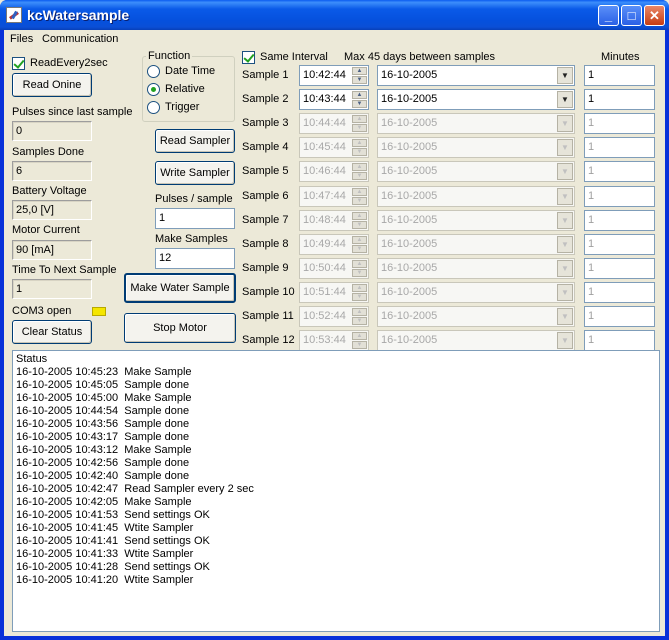 The width and height of the screenshot is (669, 640). Describe the element at coordinates (182, 107) in the screenshot. I see `radio-trigger-label: Trigger` at that location.